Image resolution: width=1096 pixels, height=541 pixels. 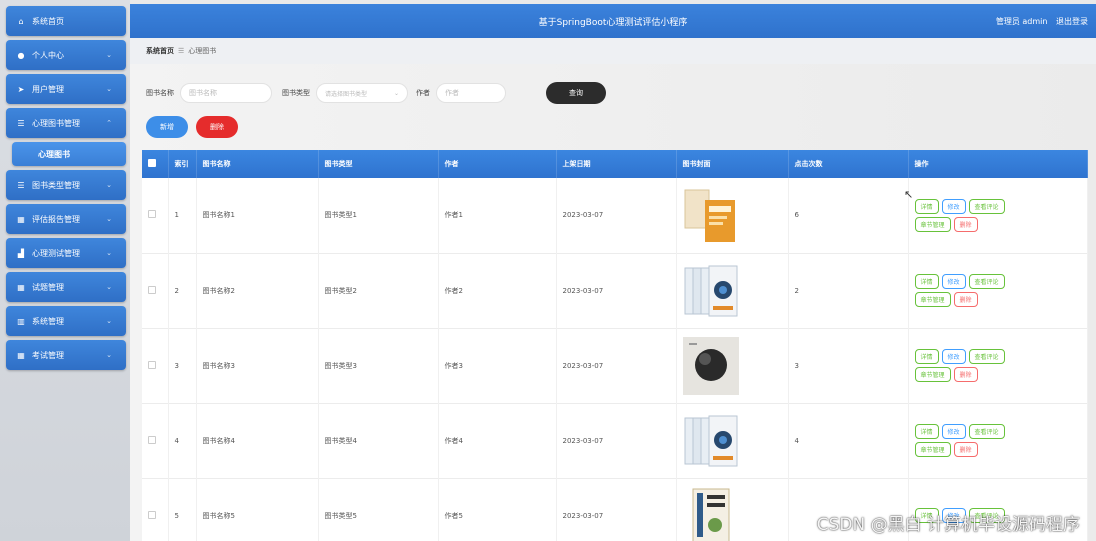 I want to click on book-type-label: 图书类型, so click(x=296, y=93).